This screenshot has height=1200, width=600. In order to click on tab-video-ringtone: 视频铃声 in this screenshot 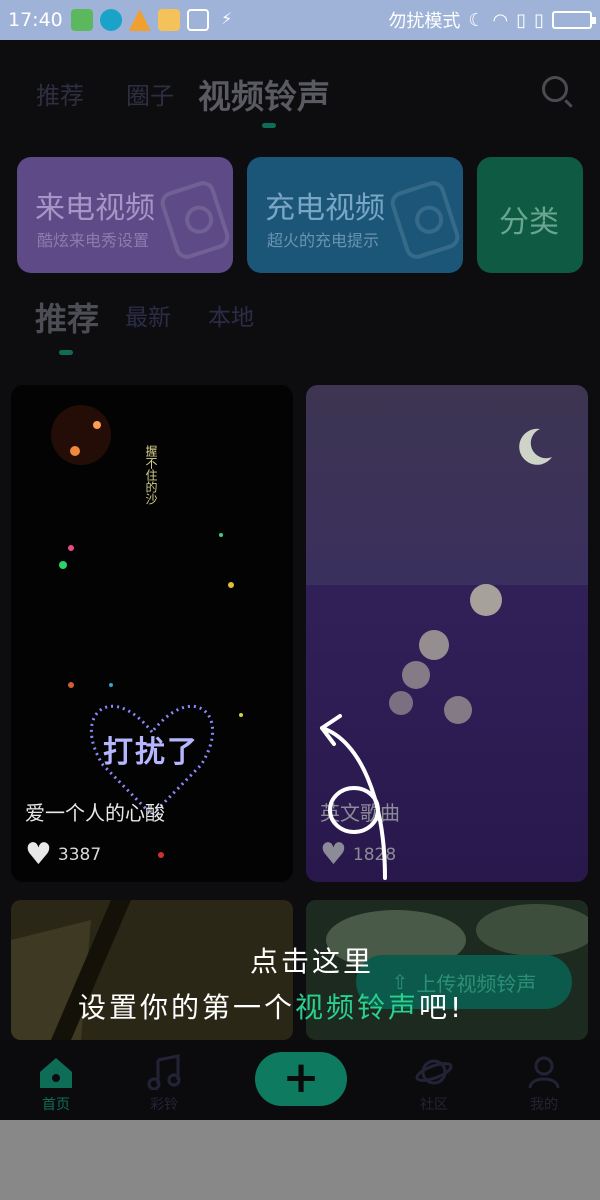, I will do `click(264, 94)`.